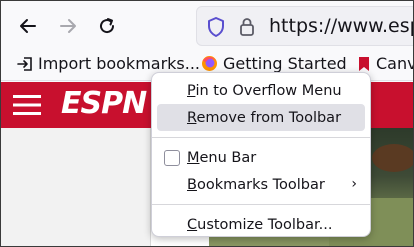 Image resolution: width=414 pixels, height=247 pixels. What do you see at coordinates (394, 63) in the screenshot?
I see `bookmark-canva-label: Canva` at bounding box center [394, 63].